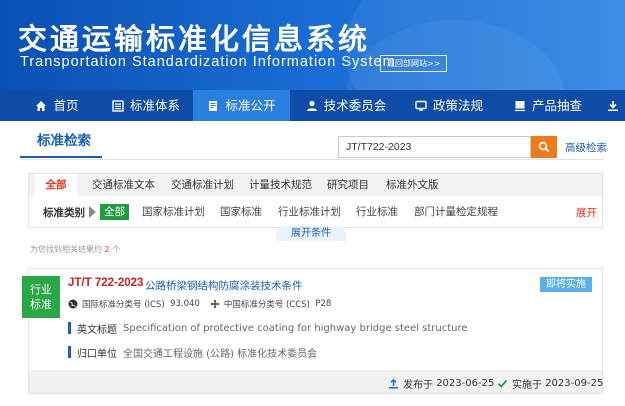 The width and height of the screenshot is (625, 406). Describe the element at coordinates (123, 185) in the screenshot. I see `category-tab-text: 交通标准文本` at that location.